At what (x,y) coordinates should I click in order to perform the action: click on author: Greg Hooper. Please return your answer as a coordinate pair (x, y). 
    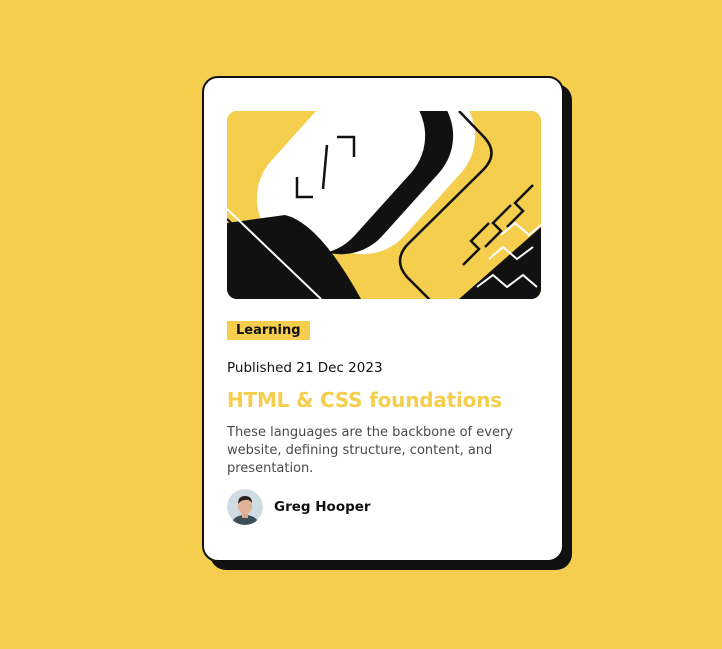
    Looking at the image, I should click on (299, 507).